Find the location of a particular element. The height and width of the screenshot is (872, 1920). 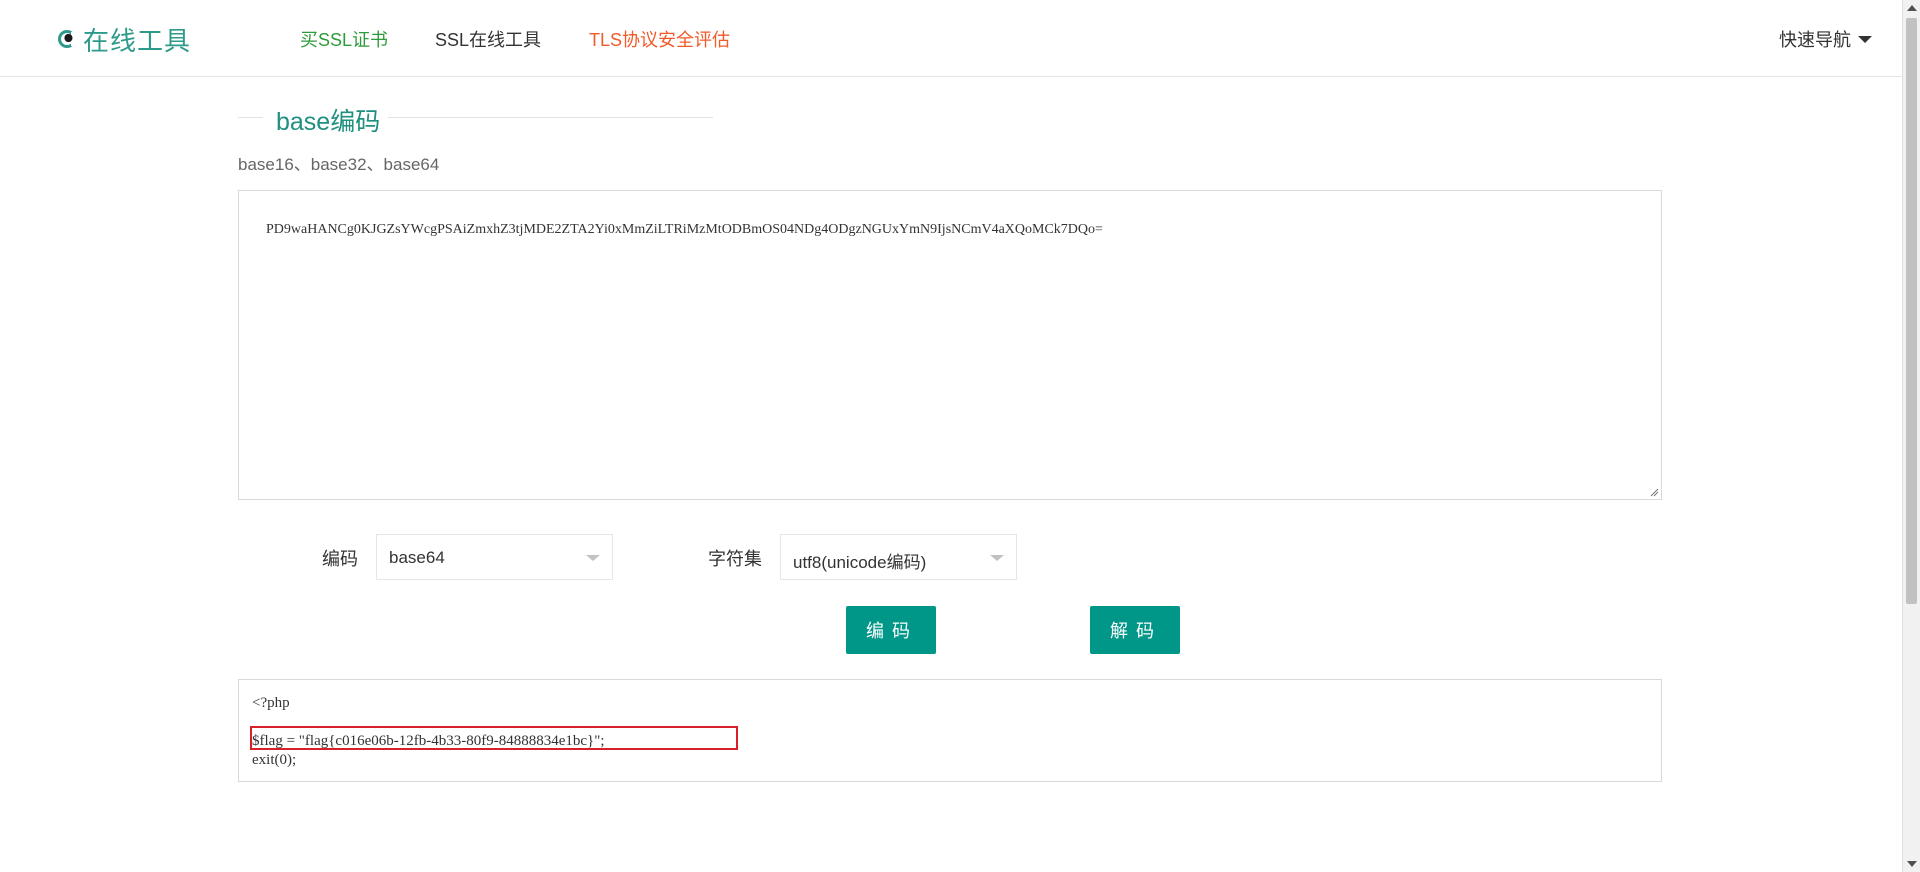

eye-logo-icon is located at coordinates (67, 39).